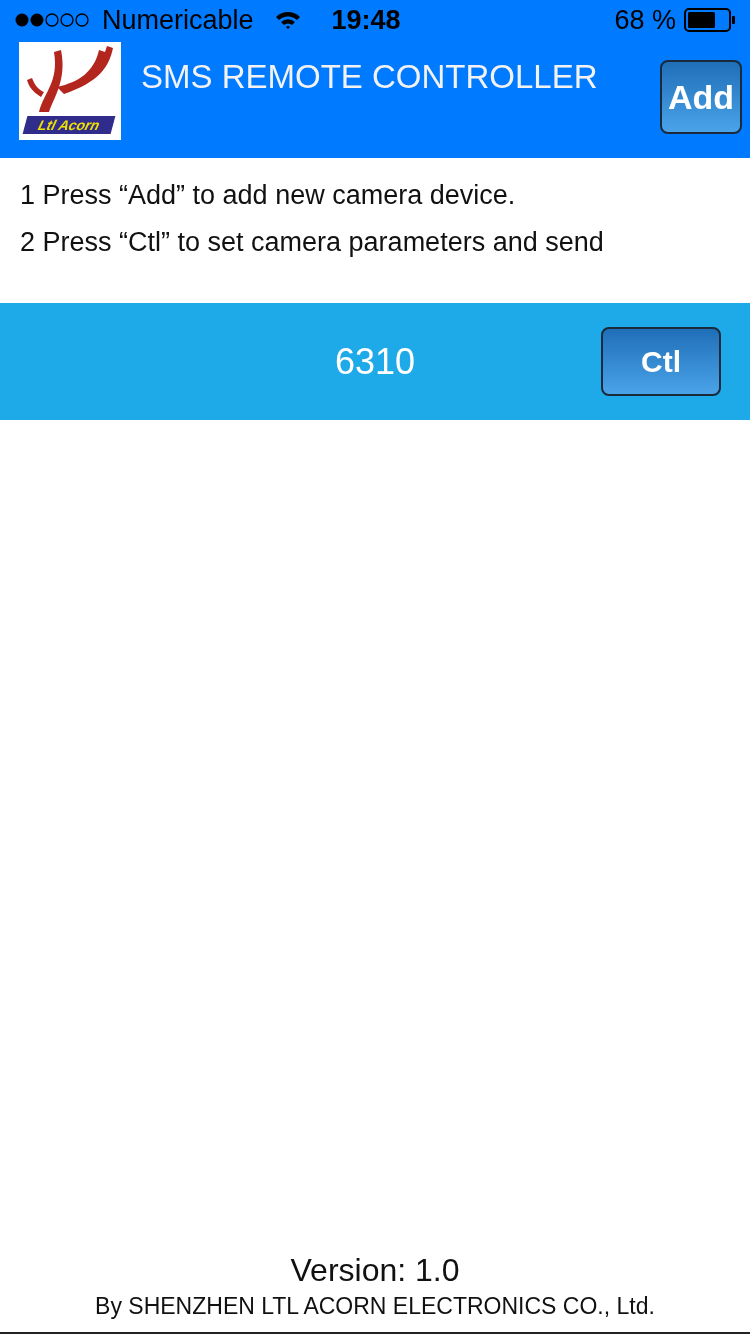 The height and width of the screenshot is (1334, 750). I want to click on device-name: 6310, so click(375, 361).